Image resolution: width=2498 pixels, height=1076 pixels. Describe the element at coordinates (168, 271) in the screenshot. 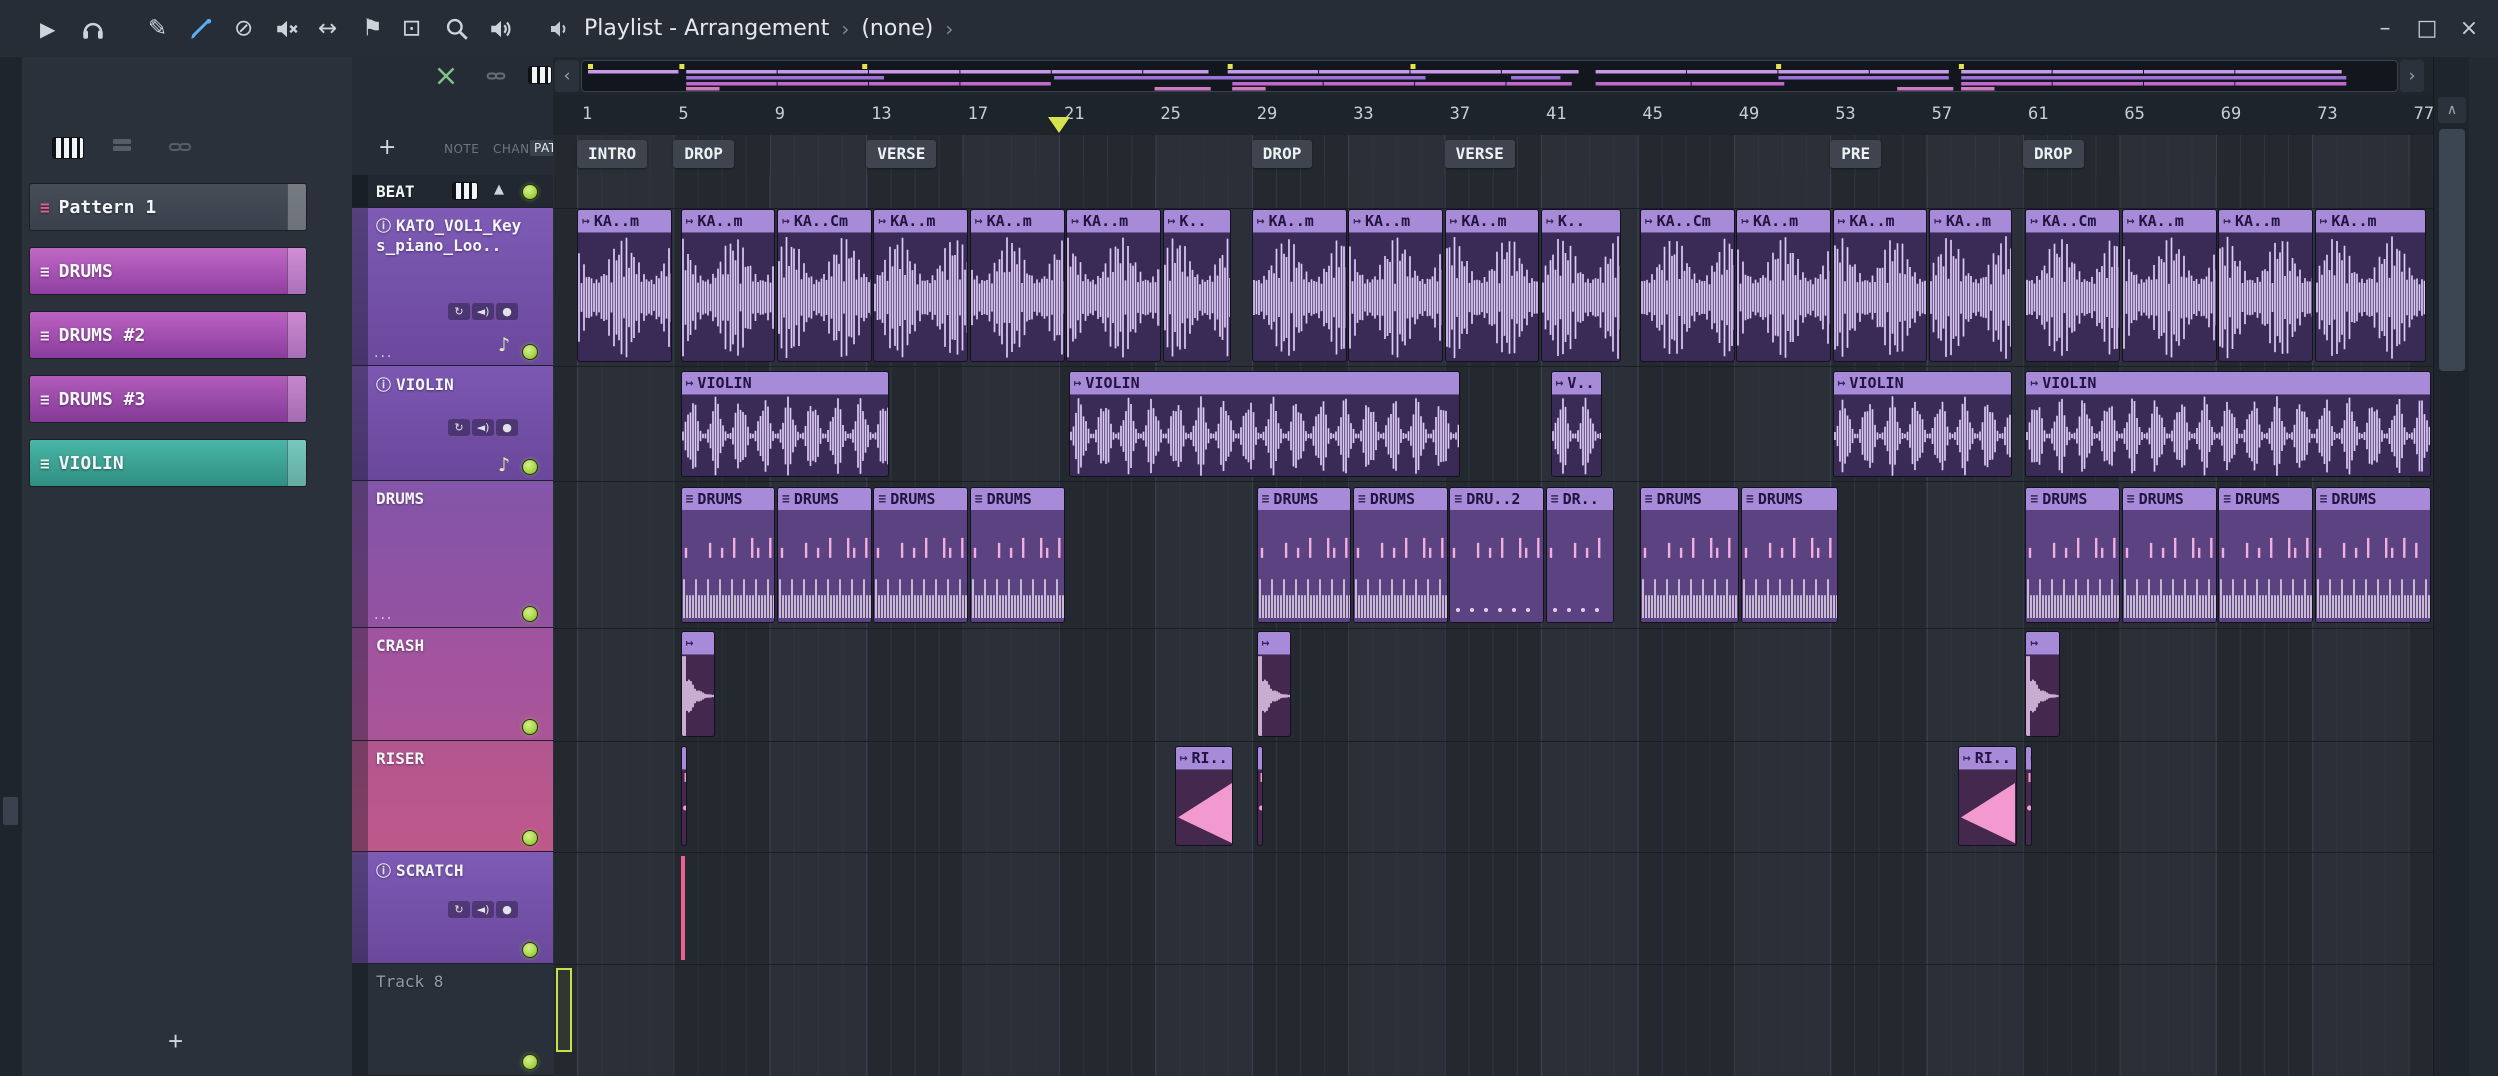

I see `pattern-item: ≡ DRUMS` at that location.